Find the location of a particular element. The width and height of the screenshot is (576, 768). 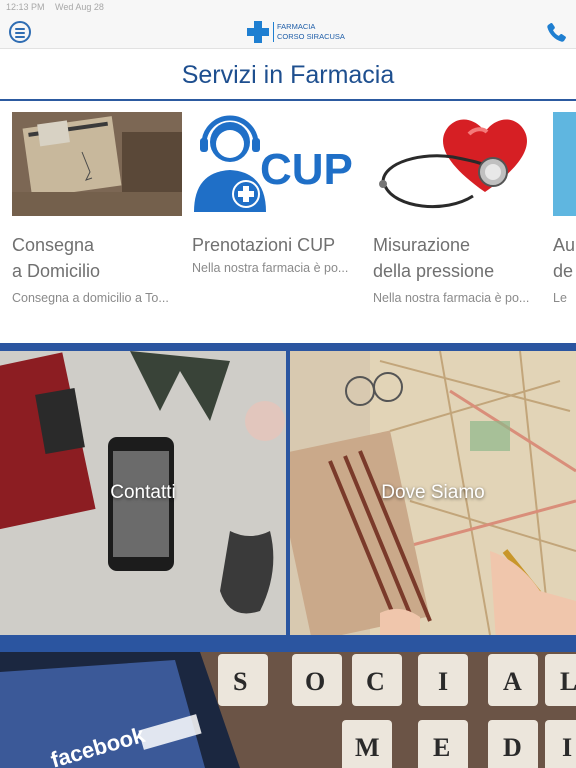

pharmacy-logo: FARMACIA CORSO SIRACUSA is located at coordinates (296, 32).